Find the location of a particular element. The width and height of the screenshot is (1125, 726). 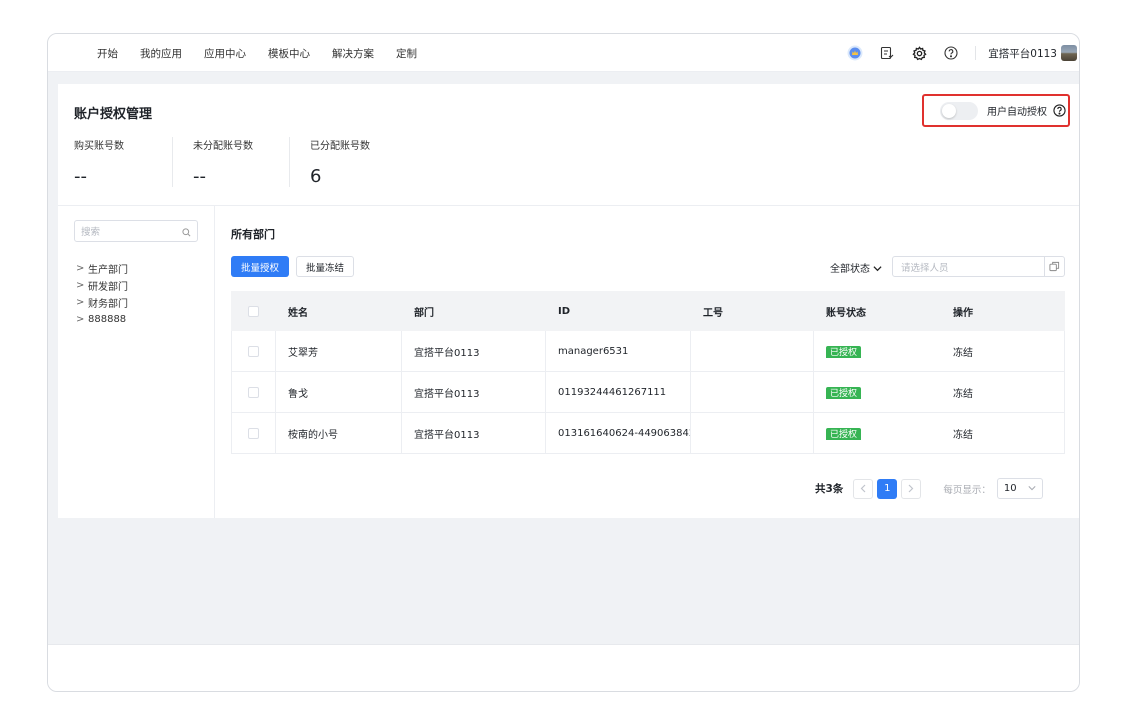

divider is located at coordinates (976, 53).